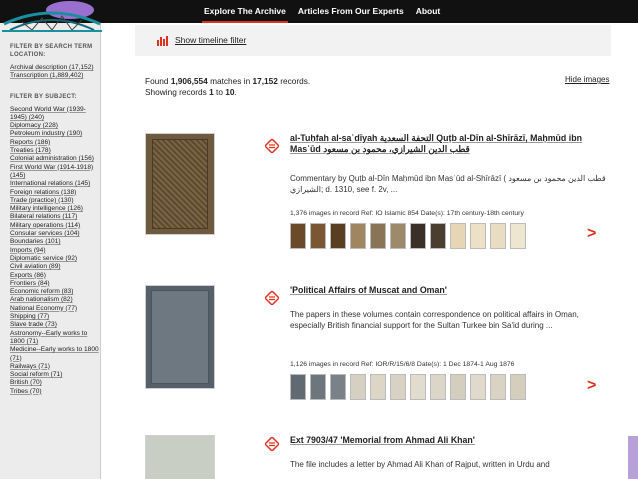 The width and height of the screenshot is (638, 479). Describe the element at coordinates (158, 81) in the screenshot. I see `found-prefix: Found` at that location.